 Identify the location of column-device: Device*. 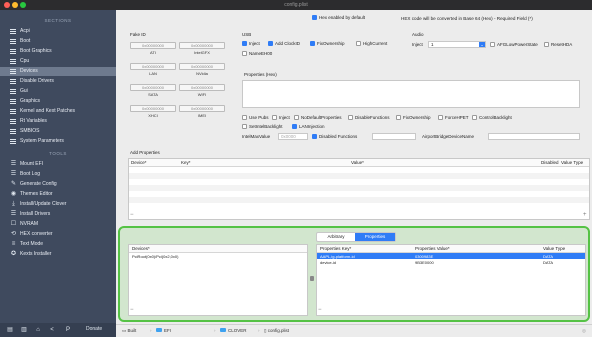
(139, 162).